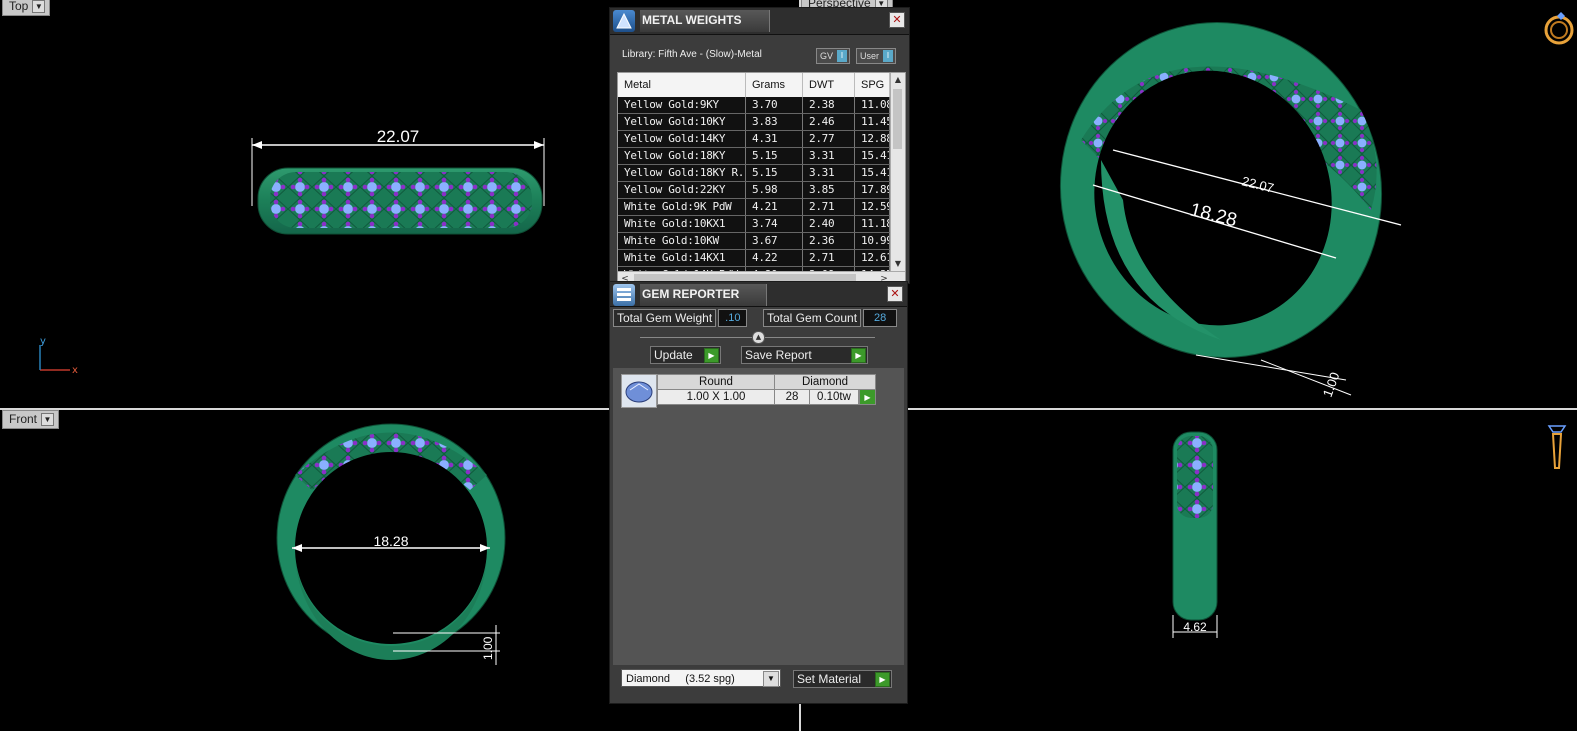  I want to click on cell-grams: 4.31, so click(774, 139).